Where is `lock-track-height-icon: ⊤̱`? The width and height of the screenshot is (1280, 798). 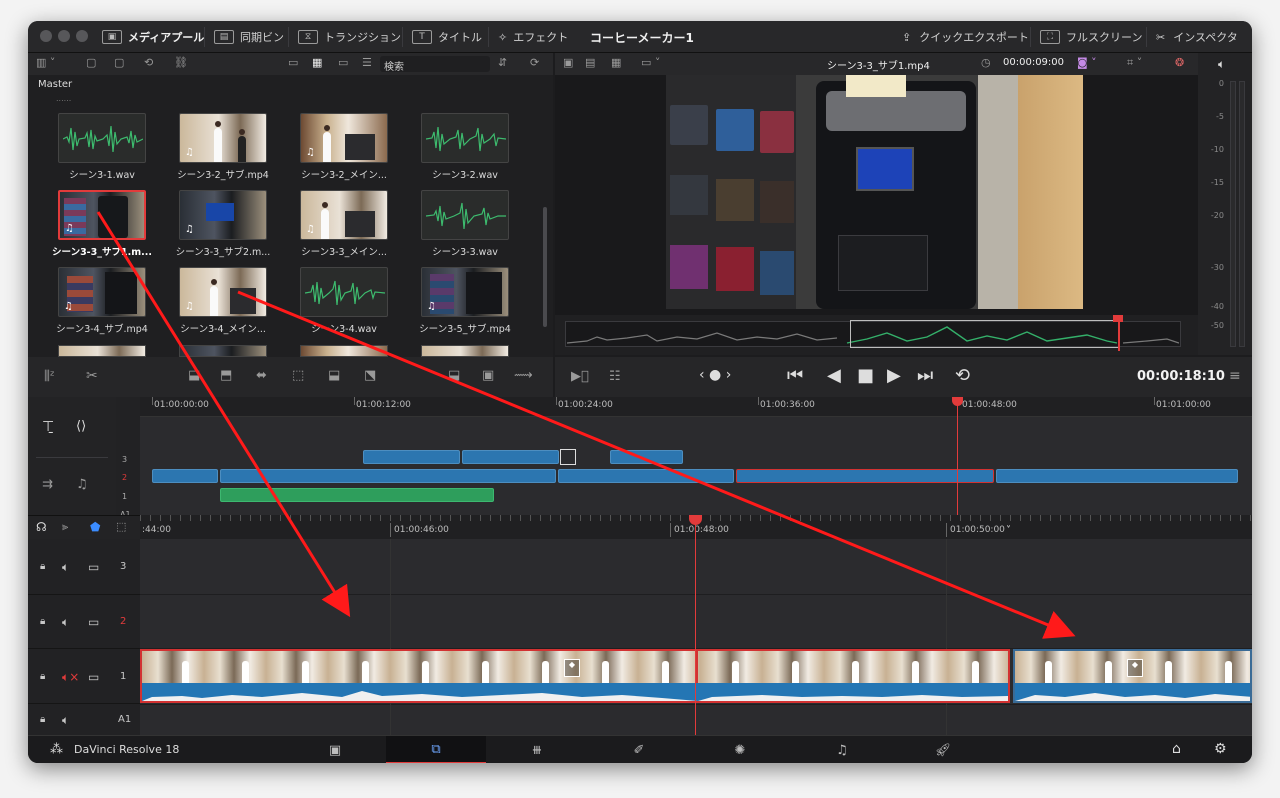 lock-track-height-icon: ⊤̱ is located at coordinates (48, 427).